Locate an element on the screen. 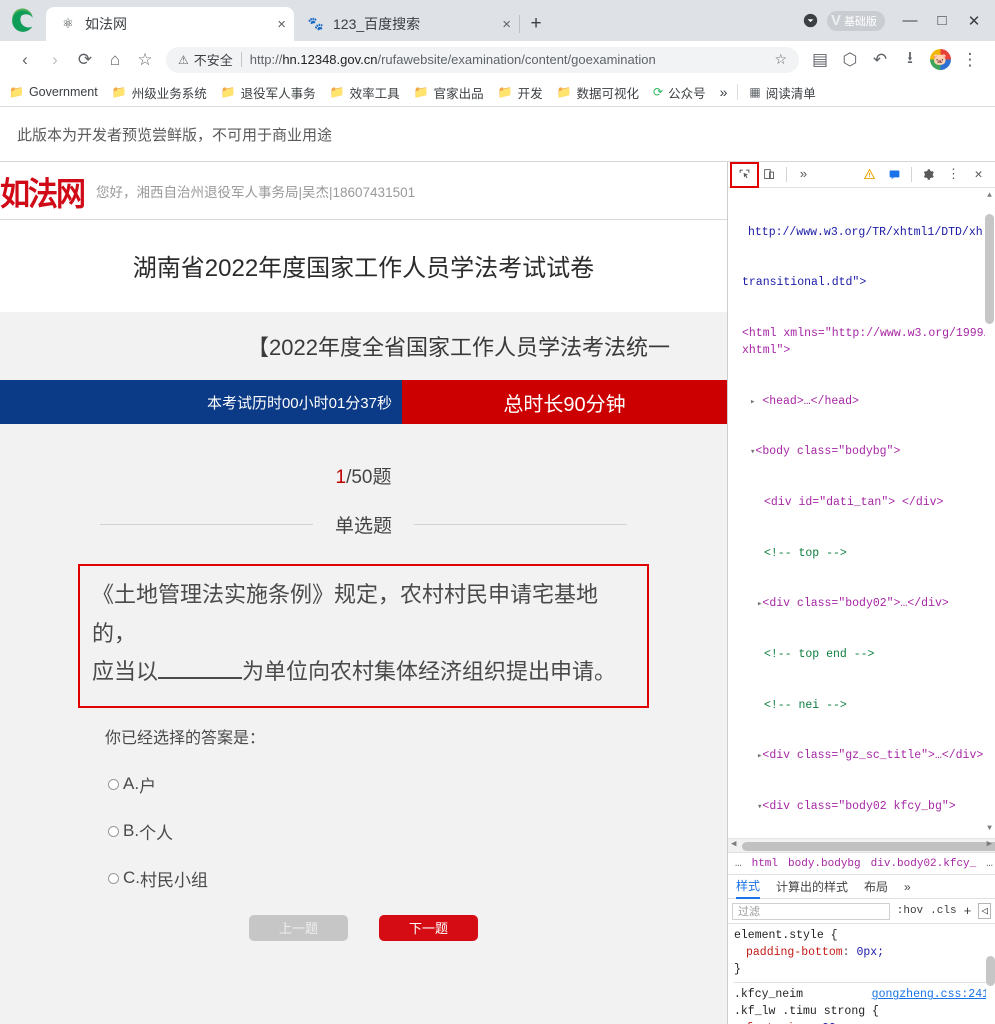 The image size is (995, 1024). dom-scrollbar-thumb is located at coordinates (989, 269).